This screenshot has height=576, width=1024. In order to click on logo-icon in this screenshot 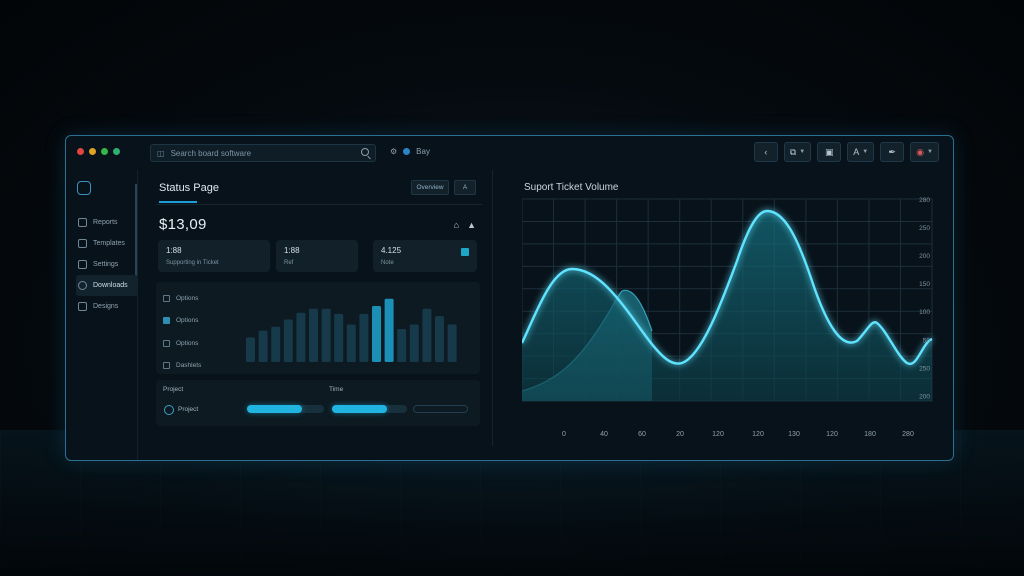, I will do `click(84, 188)`.